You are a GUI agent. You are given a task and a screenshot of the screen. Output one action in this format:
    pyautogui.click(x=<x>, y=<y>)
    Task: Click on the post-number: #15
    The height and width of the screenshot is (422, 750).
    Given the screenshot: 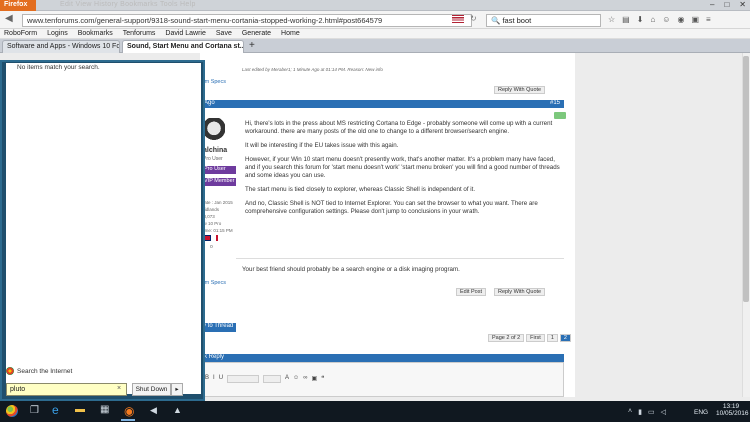 What is the action you would take?
    pyautogui.click(x=555, y=103)
    